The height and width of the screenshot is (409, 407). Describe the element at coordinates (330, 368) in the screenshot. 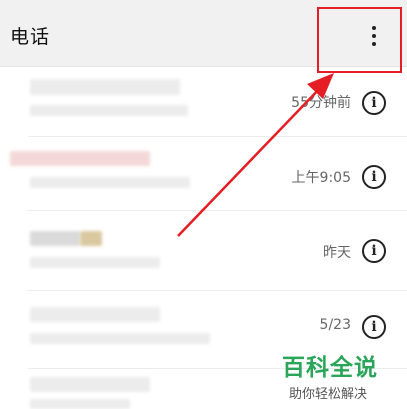

I see `watermark-brand: 百科全说` at that location.